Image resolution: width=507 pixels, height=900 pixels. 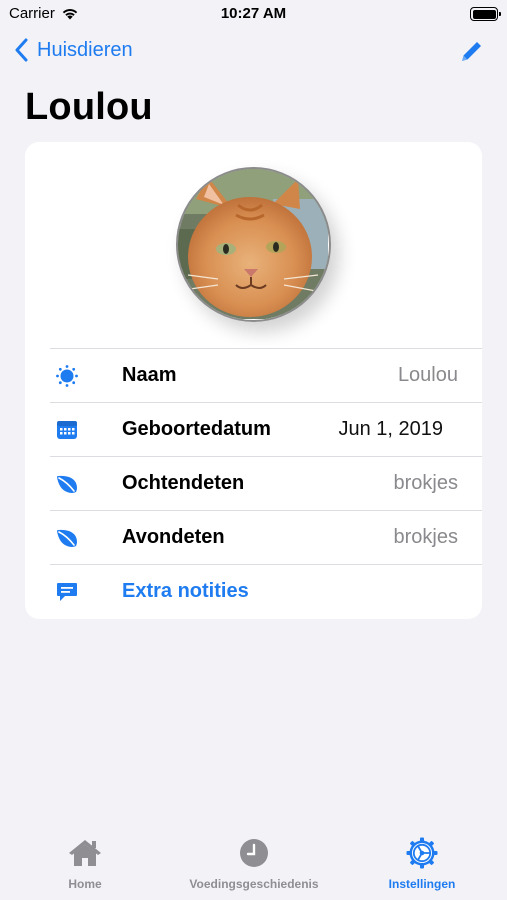 I want to click on chevron-left-icon, so click(x=21, y=50).